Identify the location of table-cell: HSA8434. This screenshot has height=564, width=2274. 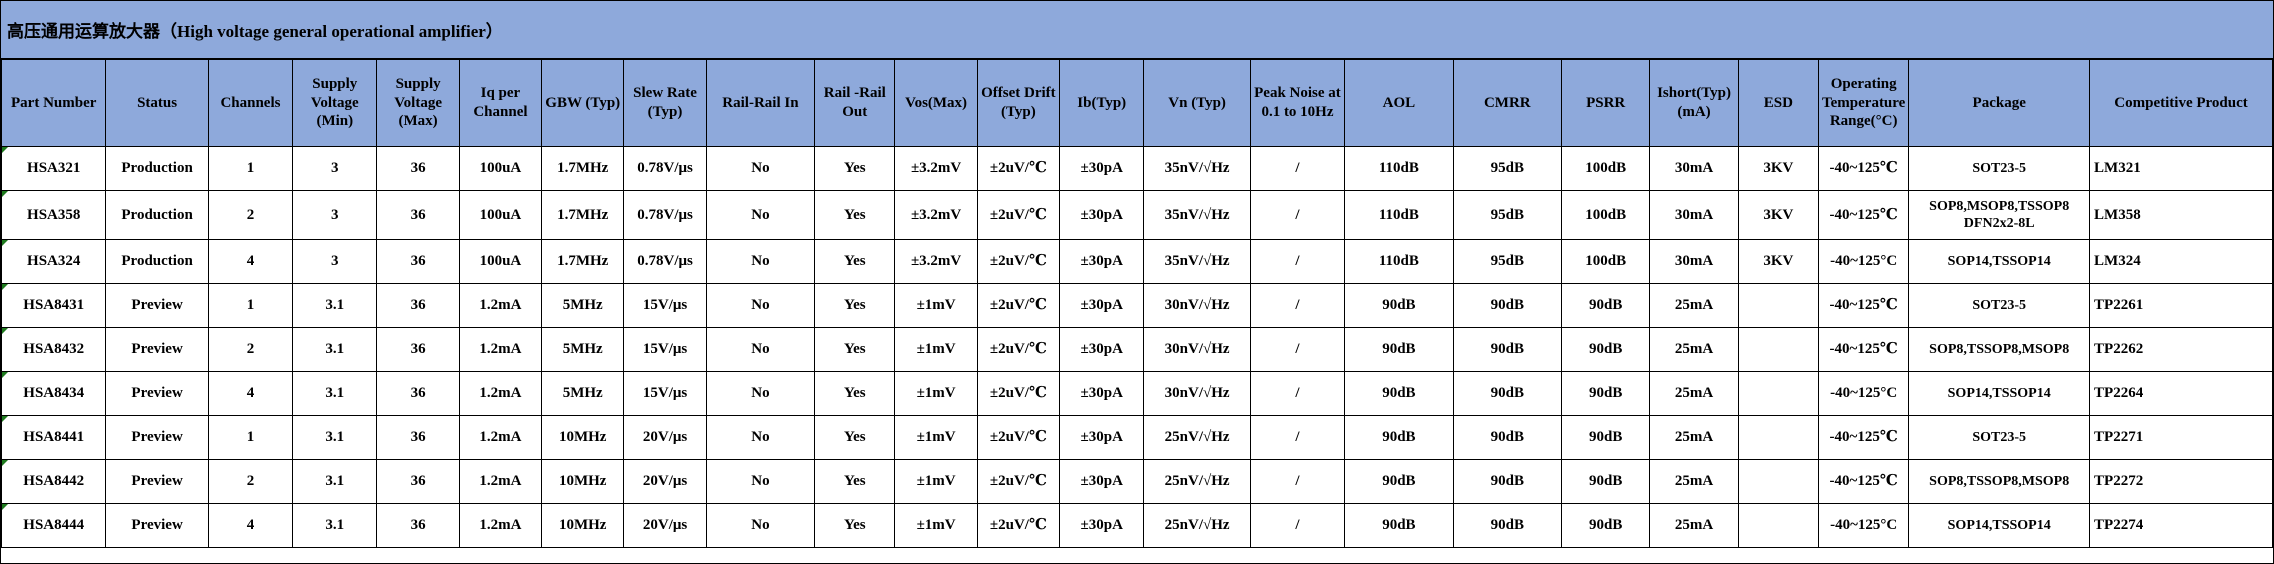
(53, 393).